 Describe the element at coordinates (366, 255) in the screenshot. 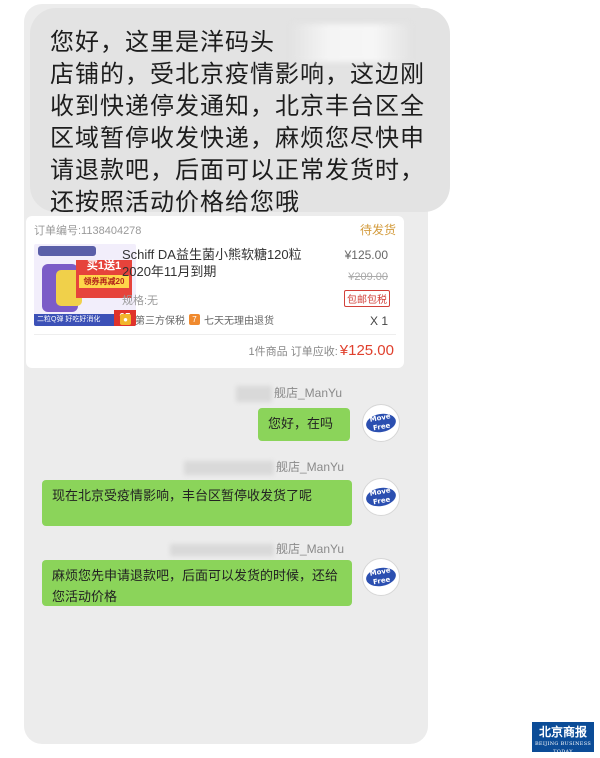

I see `product-price: ¥125.00` at that location.